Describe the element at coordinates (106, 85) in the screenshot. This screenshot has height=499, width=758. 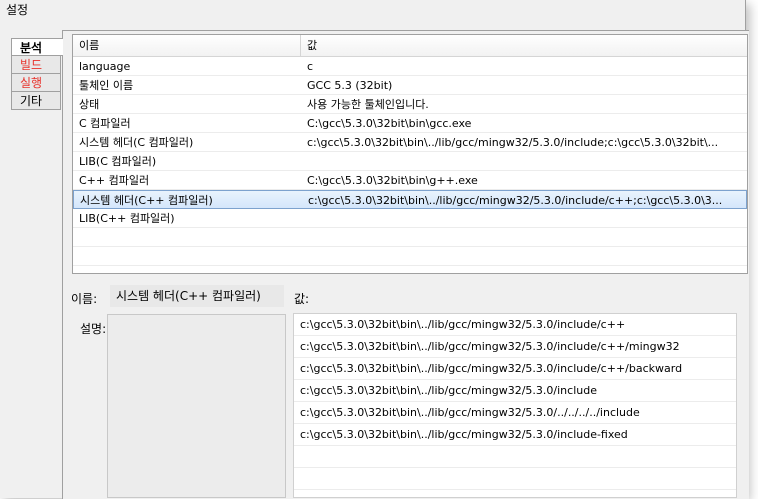
I see `grid-cell-name: 툴체인 이름` at that location.